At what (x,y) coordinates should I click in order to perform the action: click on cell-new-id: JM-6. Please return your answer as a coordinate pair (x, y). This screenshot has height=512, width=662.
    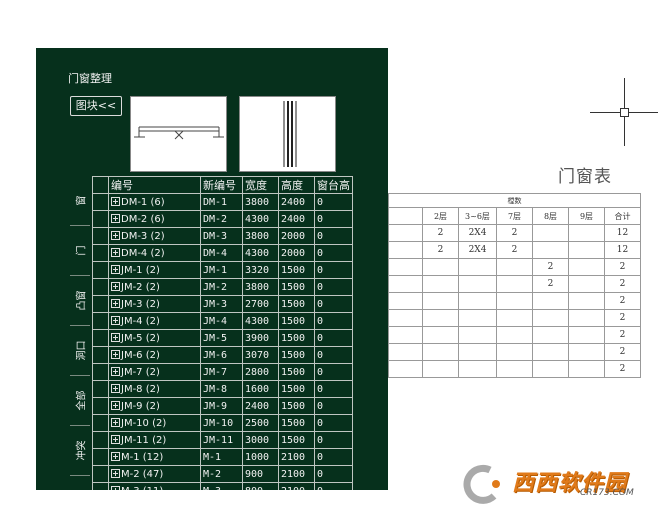
    Looking at the image, I should click on (221, 355).